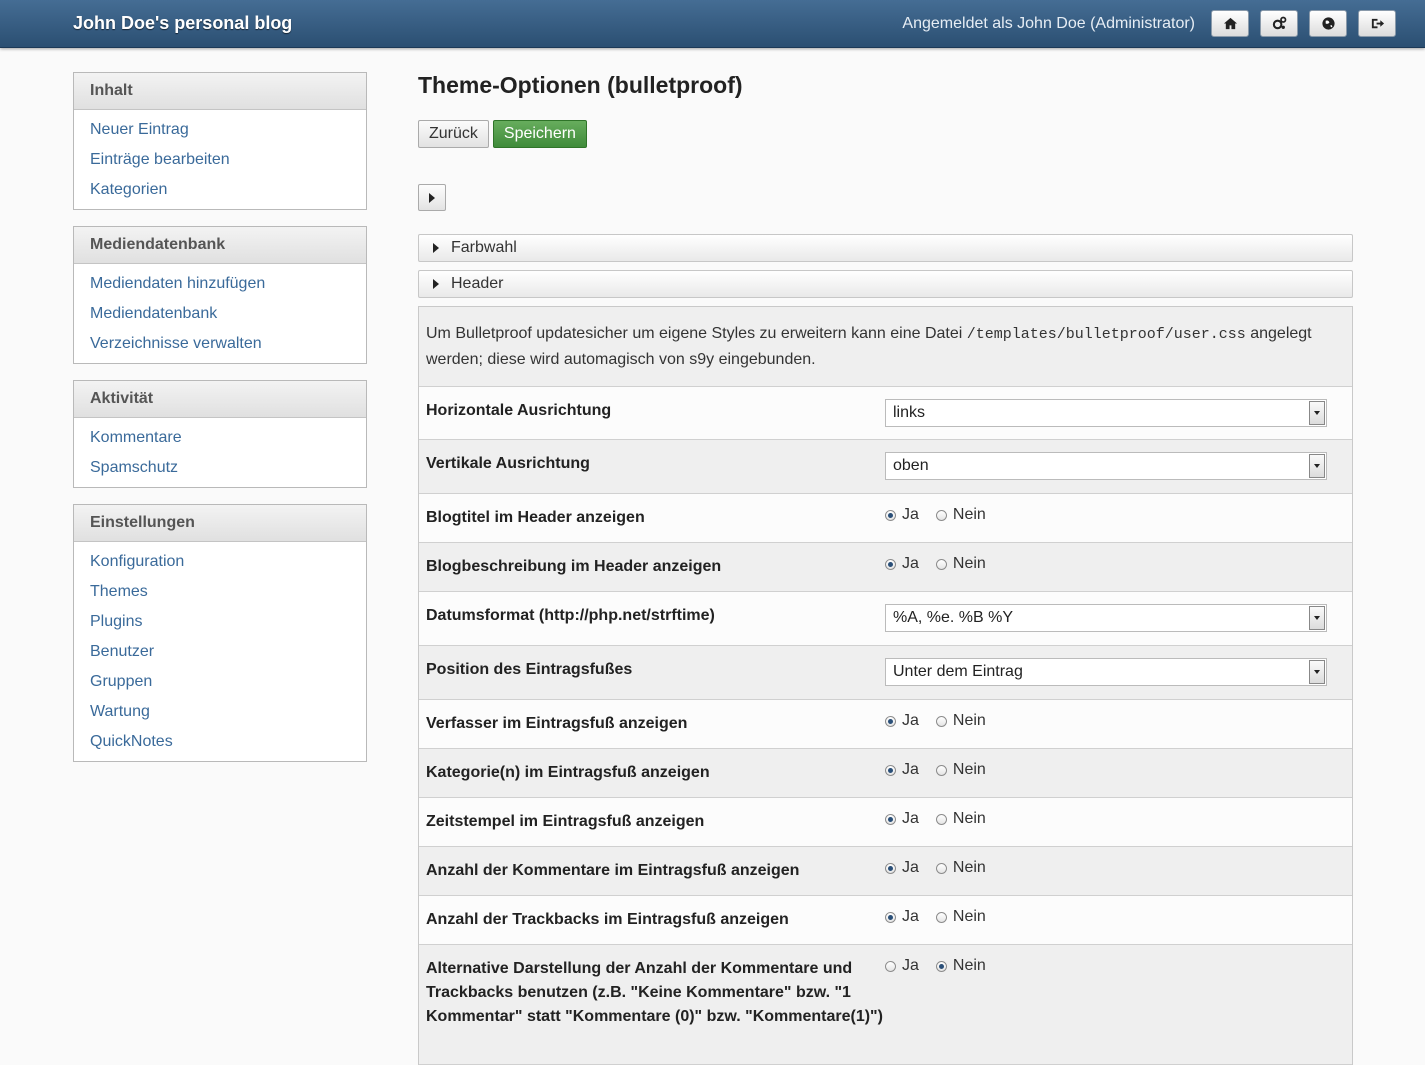  I want to click on blog-title: John Doe's personal blog, so click(182, 23).